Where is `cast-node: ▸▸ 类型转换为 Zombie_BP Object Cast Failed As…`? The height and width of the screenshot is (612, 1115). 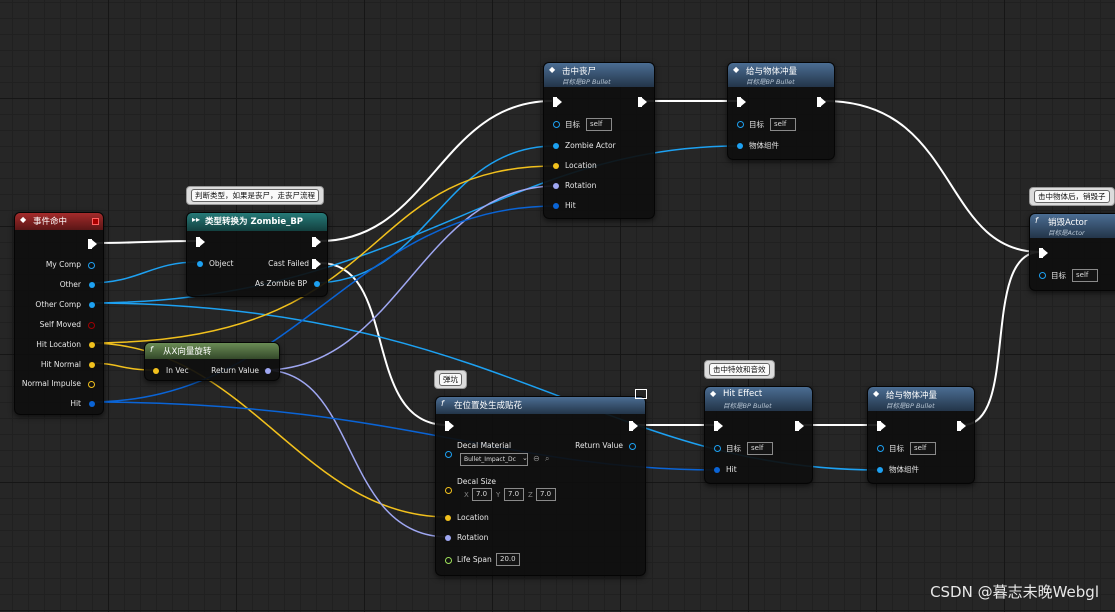
cast-node: ▸▸ 类型转换为 Zombie_BP Object Cast Failed As… is located at coordinates (257, 254).